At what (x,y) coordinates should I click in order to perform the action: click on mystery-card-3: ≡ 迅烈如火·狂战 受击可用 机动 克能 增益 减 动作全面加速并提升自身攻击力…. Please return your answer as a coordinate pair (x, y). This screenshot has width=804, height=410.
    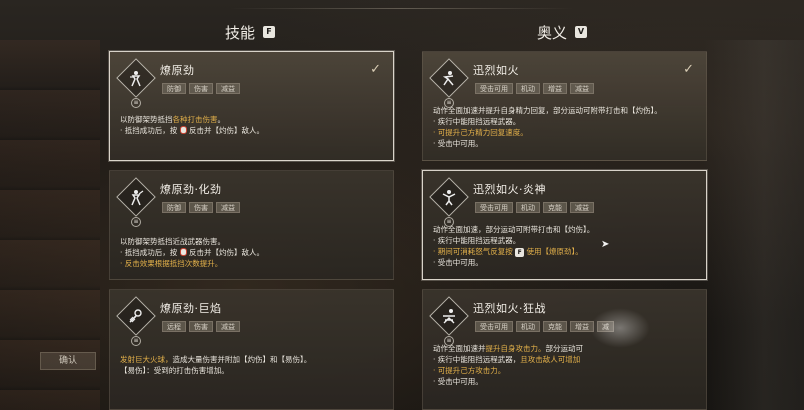
    Looking at the image, I should click on (564, 349).